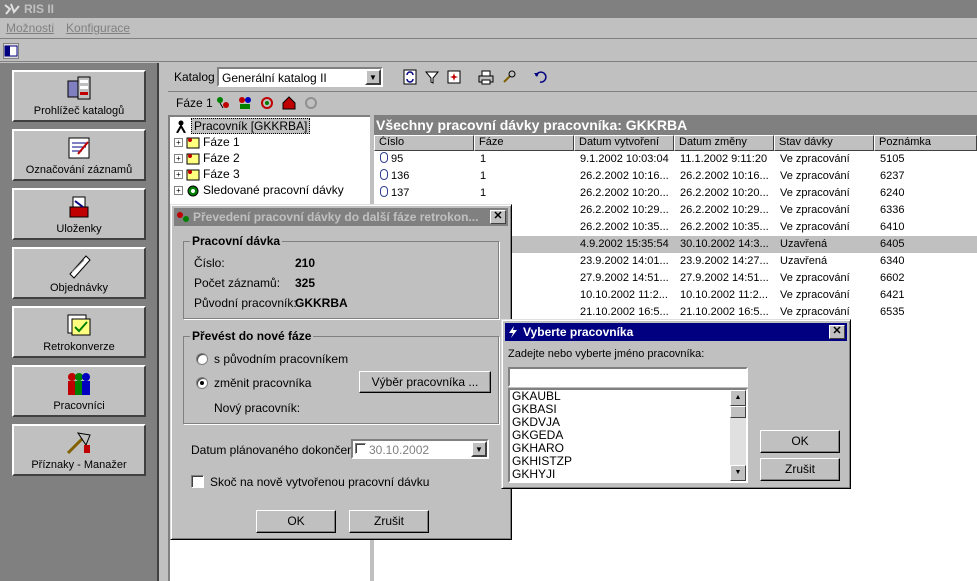 The image size is (977, 581). What do you see at coordinates (79, 273) in the screenshot?
I see `nav-orders: Objednávky` at bounding box center [79, 273].